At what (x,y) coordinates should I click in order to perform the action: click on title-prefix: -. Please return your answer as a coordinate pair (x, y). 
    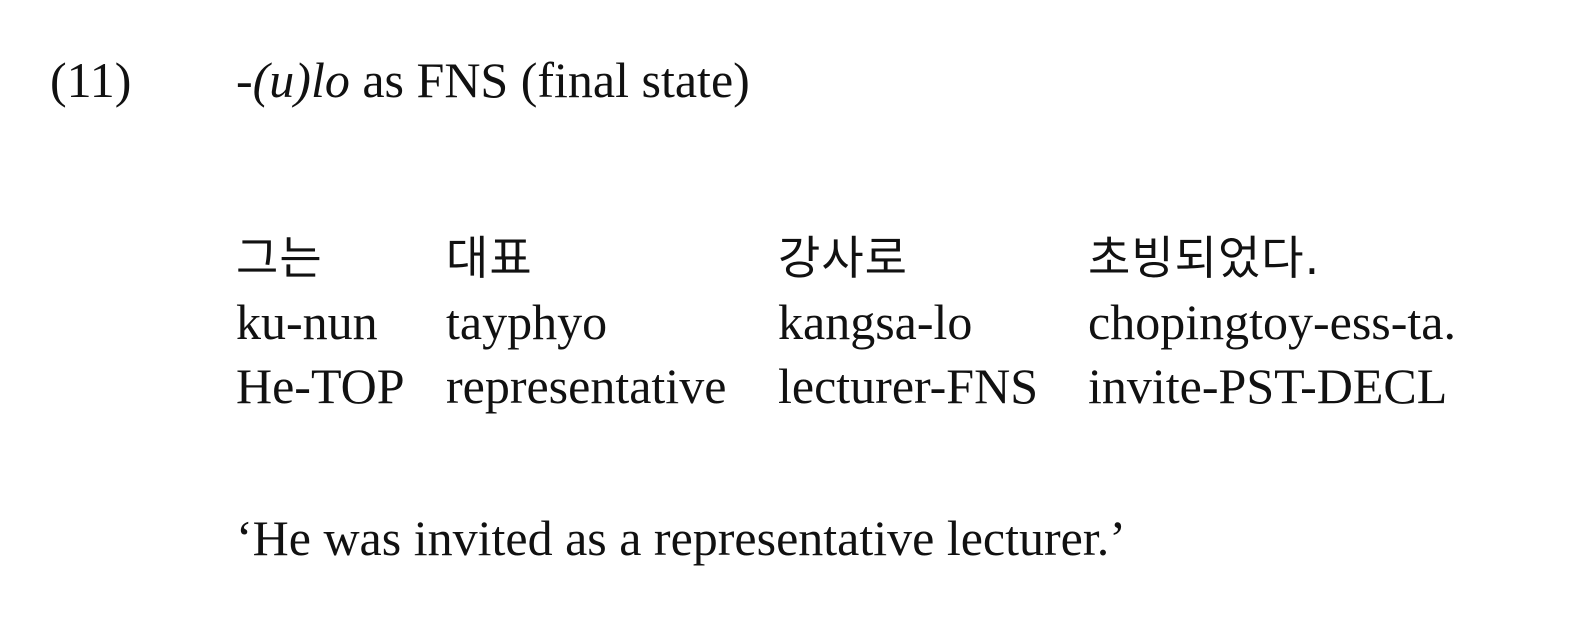
    Looking at the image, I should click on (244, 80).